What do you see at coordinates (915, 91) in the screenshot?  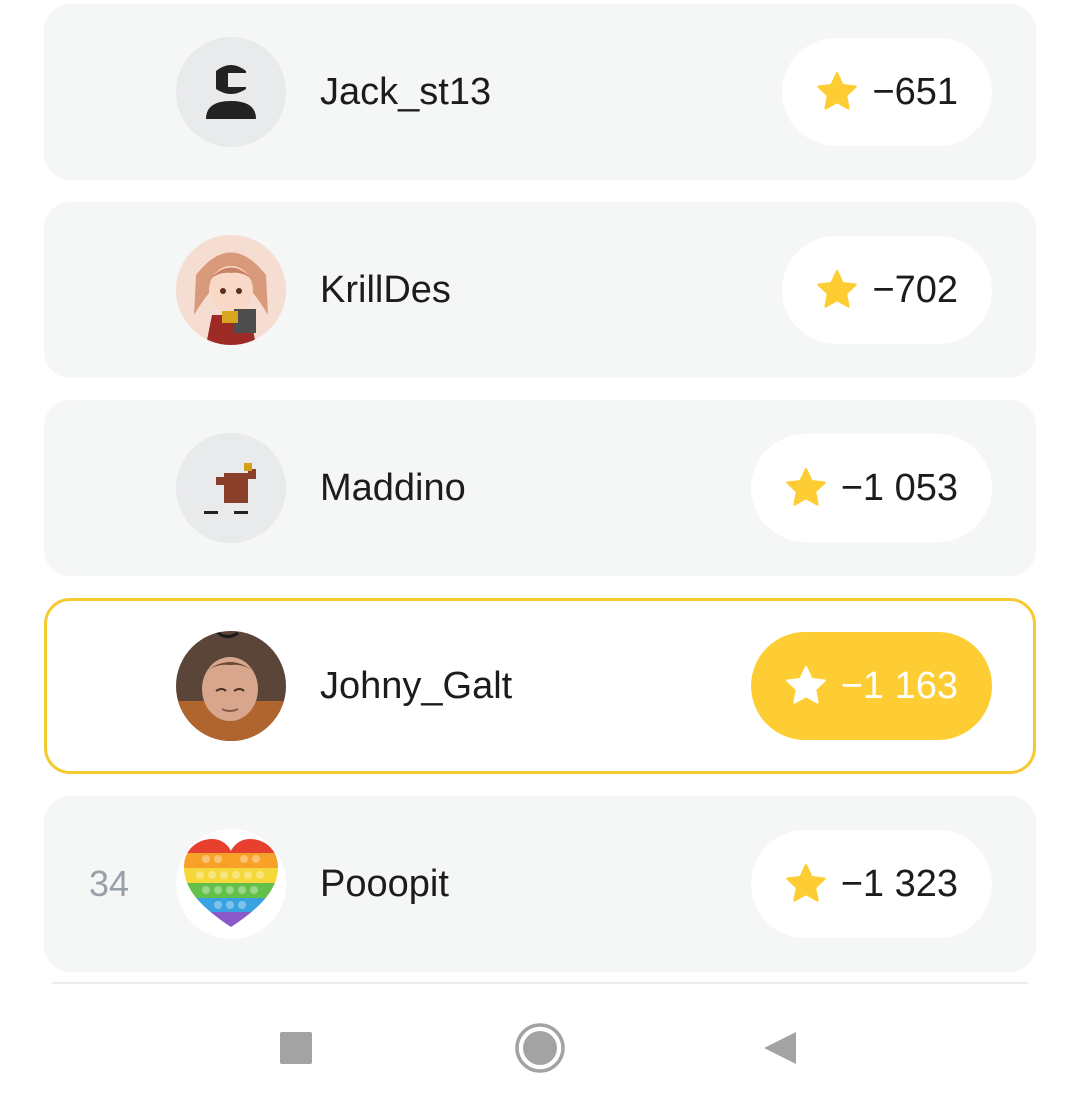 I see `score-value: −651` at bounding box center [915, 91].